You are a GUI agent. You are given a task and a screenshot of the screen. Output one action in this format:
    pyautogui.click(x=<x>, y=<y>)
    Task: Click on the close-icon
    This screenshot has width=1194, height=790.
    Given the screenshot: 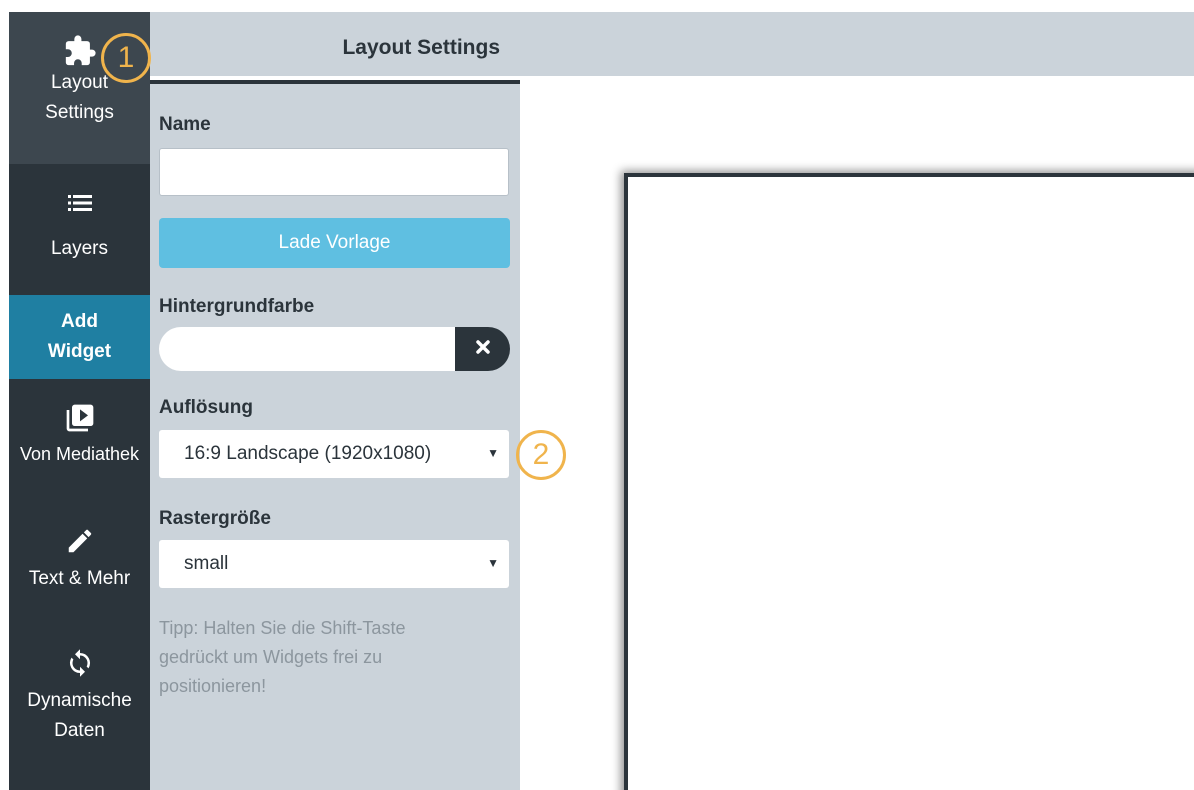 What is the action you would take?
    pyautogui.click(x=483, y=349)
    